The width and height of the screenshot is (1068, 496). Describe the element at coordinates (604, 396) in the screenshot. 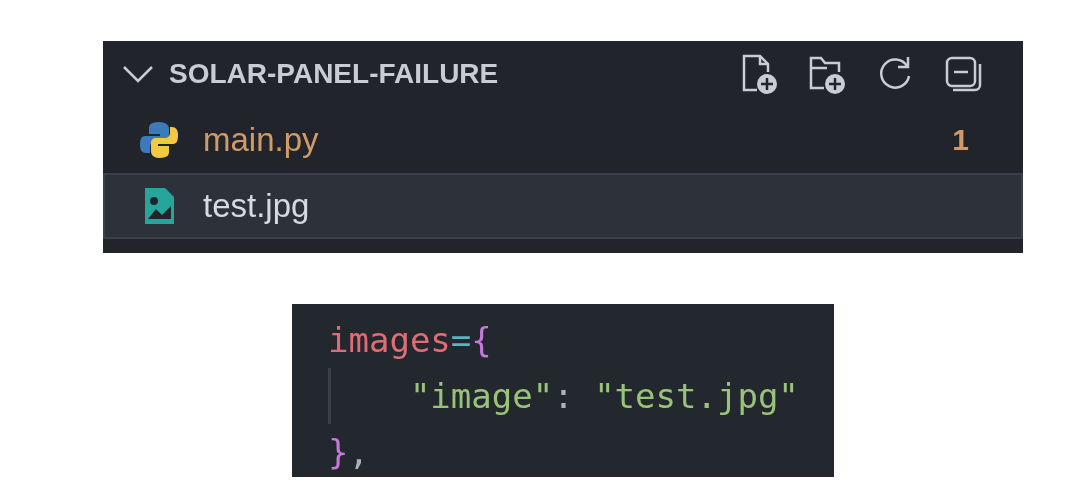

I see `code-line: "image": "test.jpg"` at that location.